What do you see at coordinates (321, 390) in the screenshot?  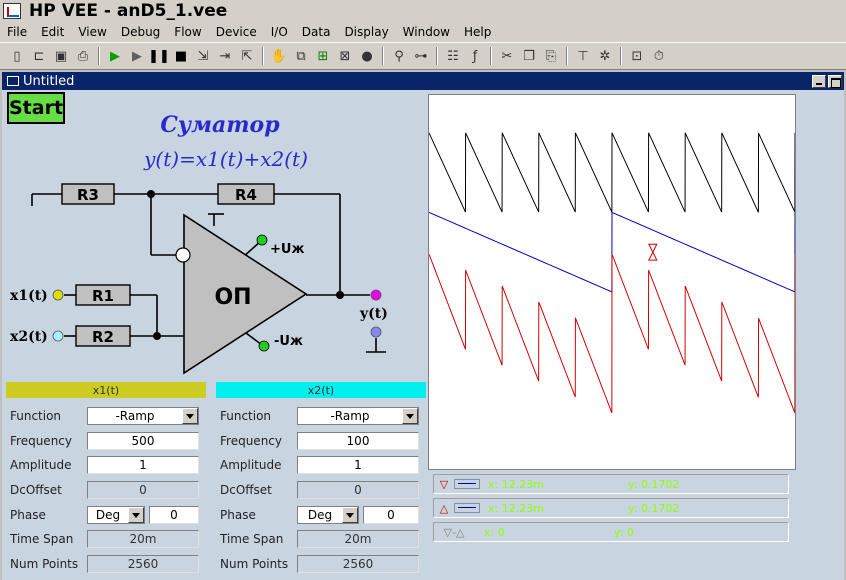 I see `x2-header: x2(t)` at bounding box center [321, 390].